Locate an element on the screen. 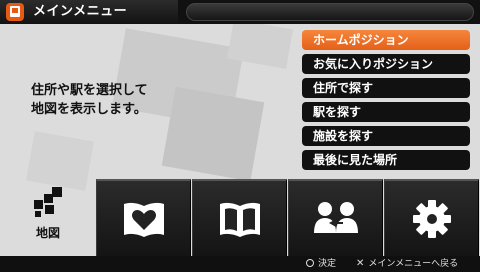  header-status-bar is located at coordinates (330, 12).